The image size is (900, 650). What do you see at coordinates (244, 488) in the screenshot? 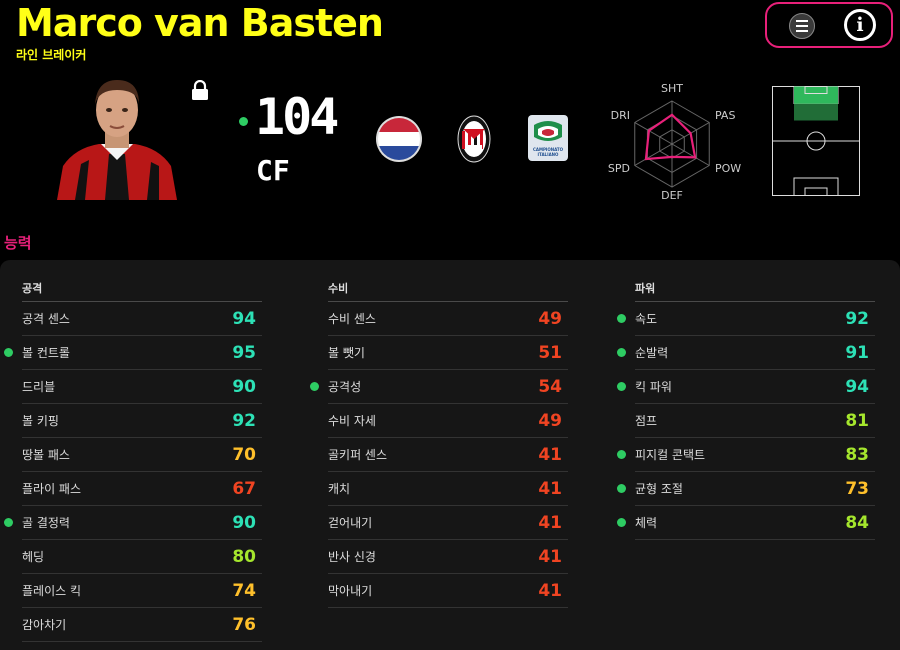
I see `stat-value: 67` at bounding box center [244, 488].